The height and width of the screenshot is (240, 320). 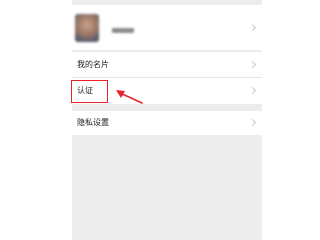 What do you see at coordinates (87, 28) in the screenshot?
I see `avatar` at bounding box center [87, 28].